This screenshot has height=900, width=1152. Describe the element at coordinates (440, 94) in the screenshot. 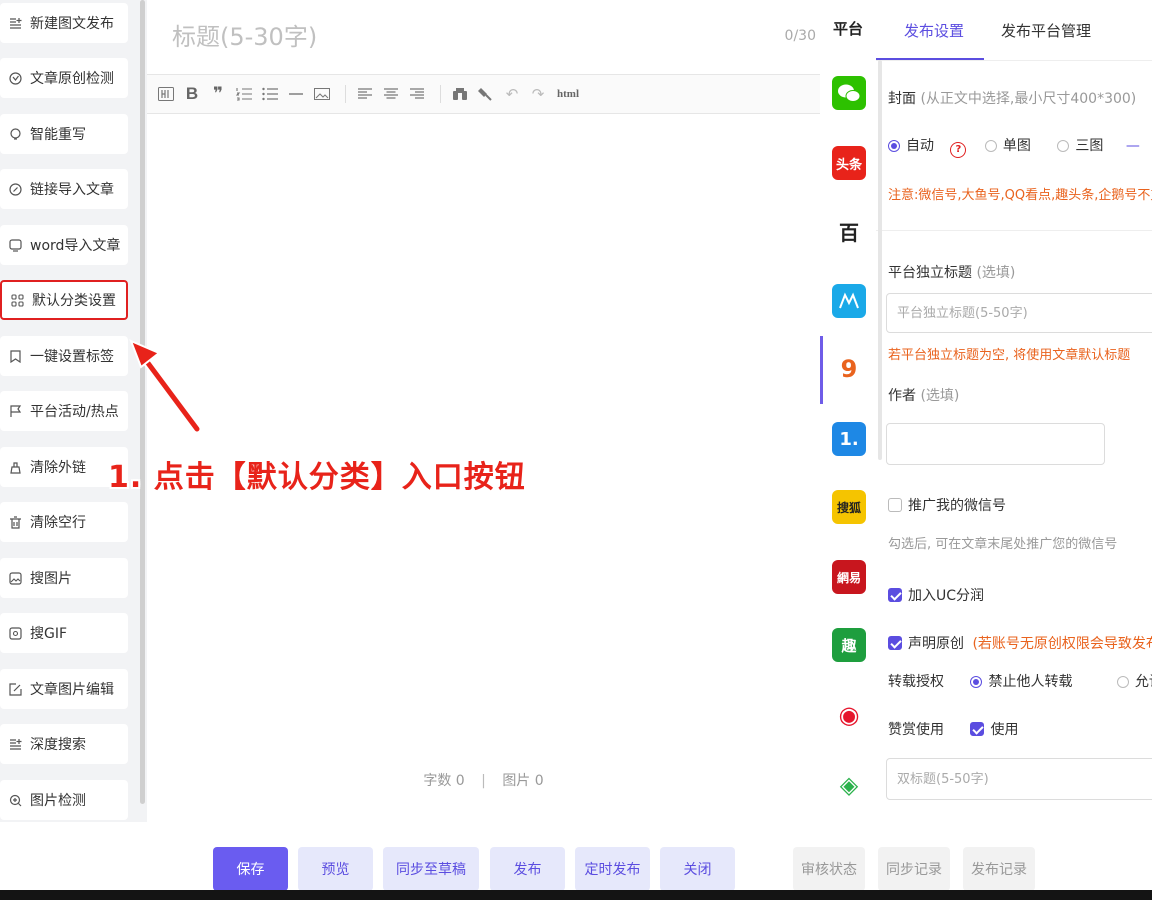

I see `toolbar-divider` at that location.